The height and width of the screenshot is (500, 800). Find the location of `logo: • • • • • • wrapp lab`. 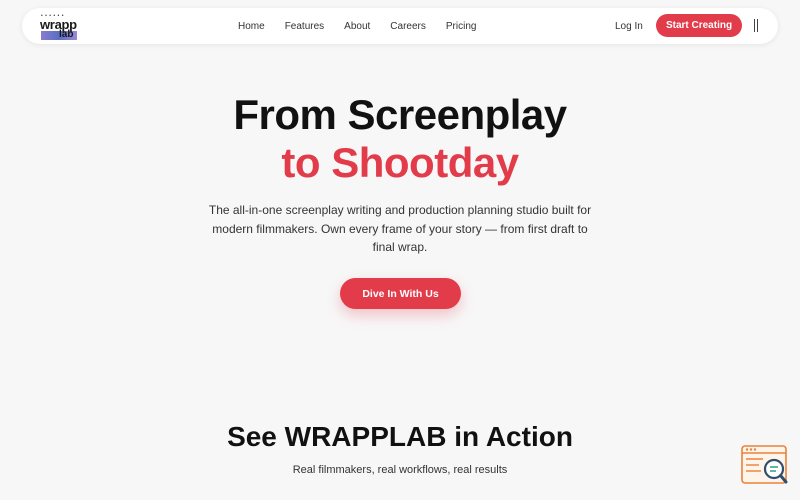

logo: • • • • • • wrapp lab is located at coordinates (61, 27).